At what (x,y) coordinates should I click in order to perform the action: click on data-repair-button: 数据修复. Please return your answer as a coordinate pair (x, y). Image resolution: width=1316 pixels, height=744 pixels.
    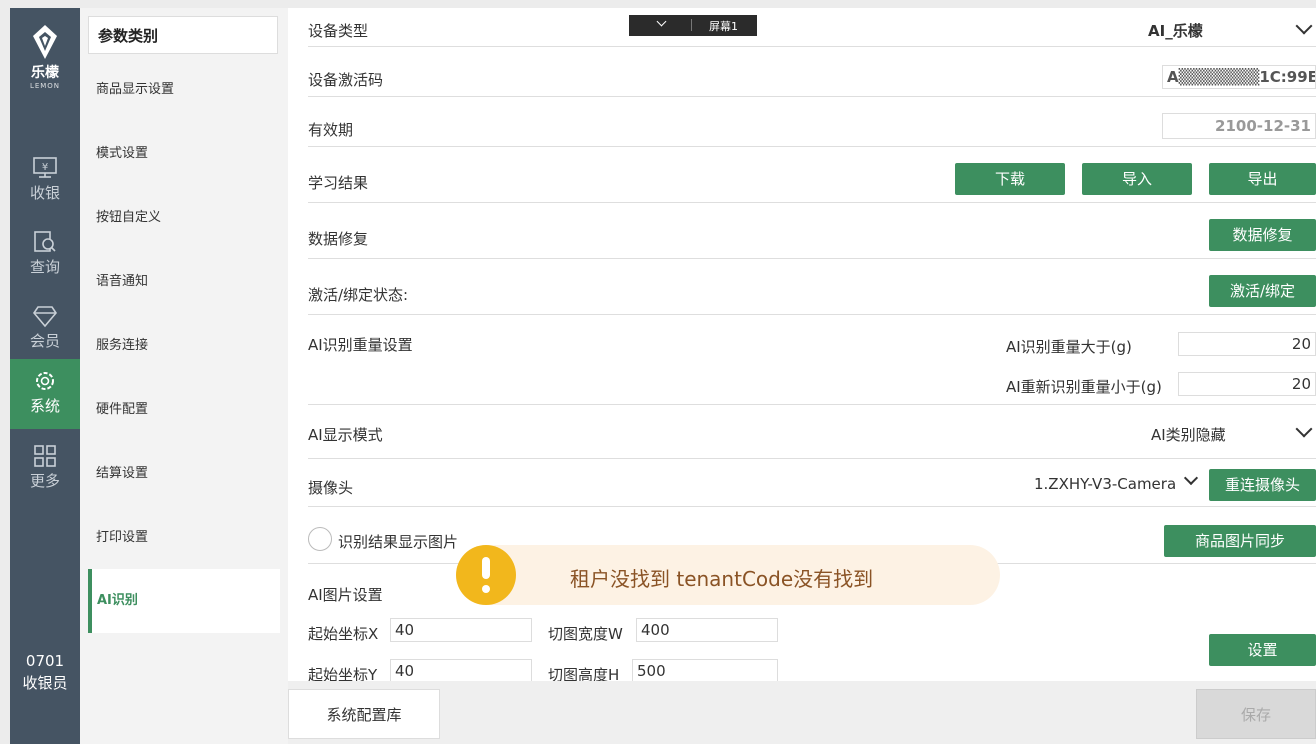
    Looking at the image, I should click on (1262, 235).